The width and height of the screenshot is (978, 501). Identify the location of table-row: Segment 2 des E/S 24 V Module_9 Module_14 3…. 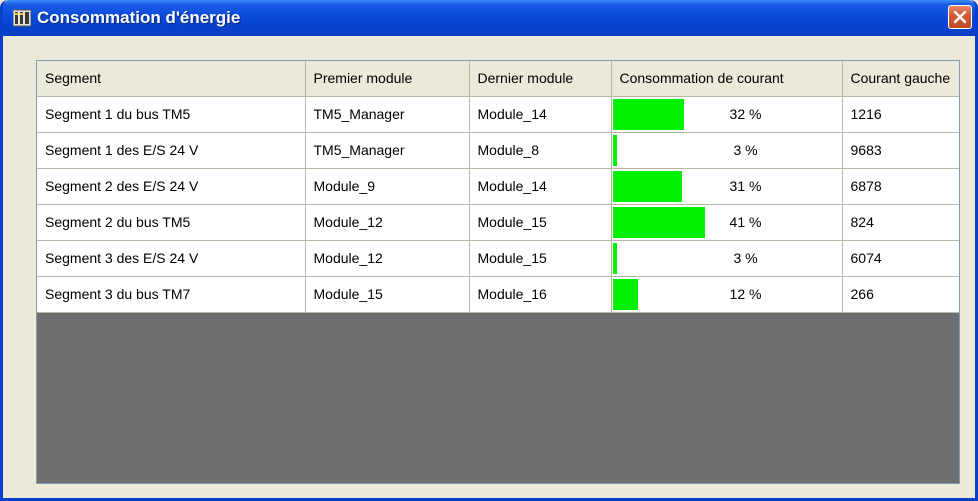
(498, 186).